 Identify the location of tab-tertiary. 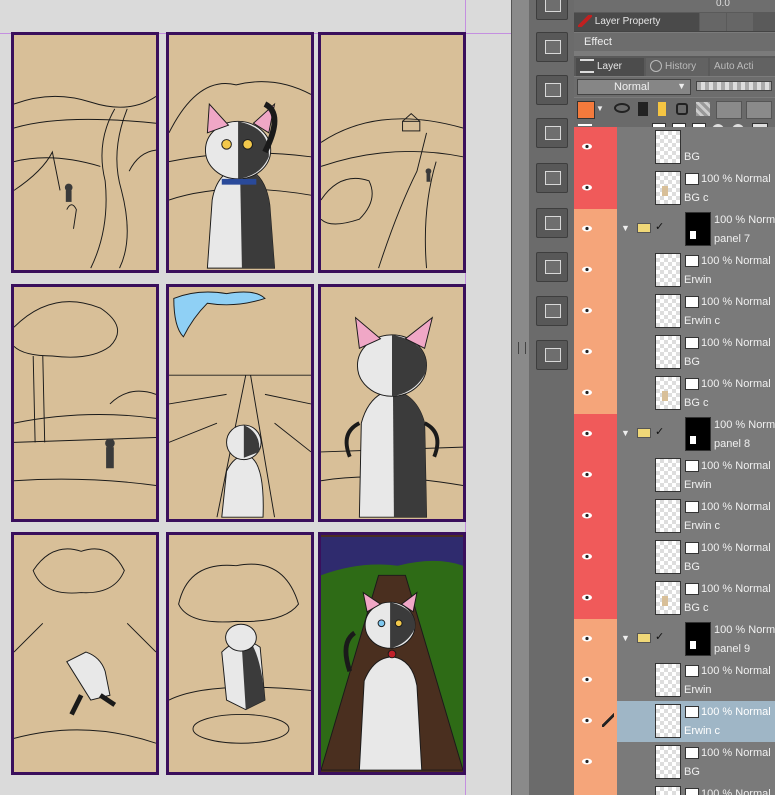
(740, 22).